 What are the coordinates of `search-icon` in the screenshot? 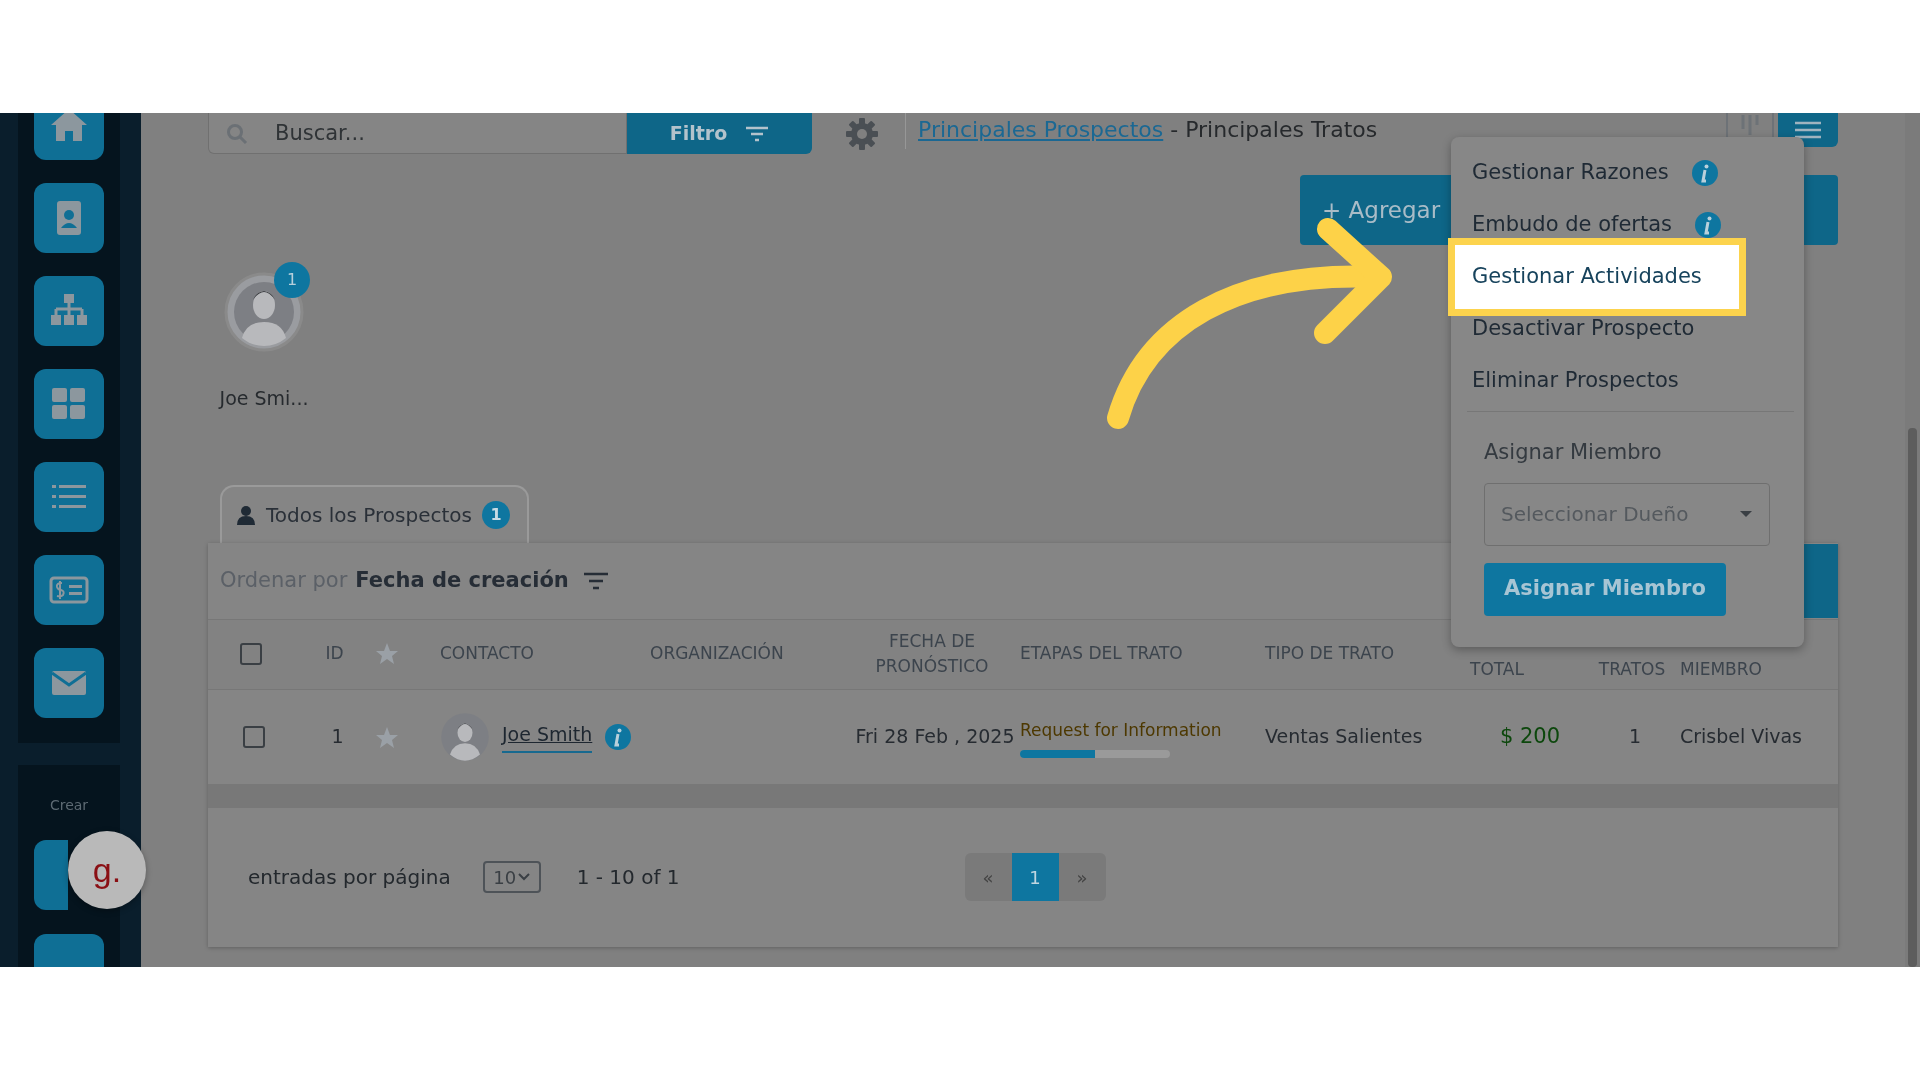 It's located at (237, 134).